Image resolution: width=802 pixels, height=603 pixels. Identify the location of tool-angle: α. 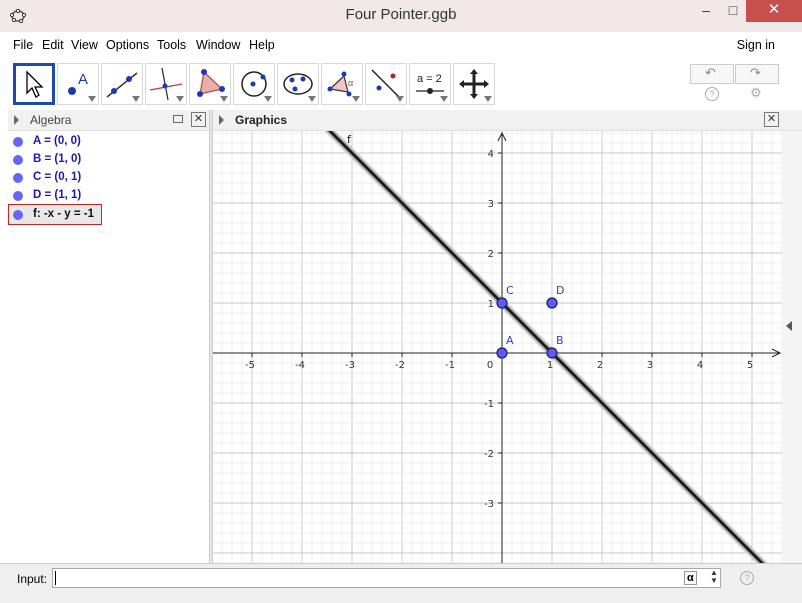
(342, 84).